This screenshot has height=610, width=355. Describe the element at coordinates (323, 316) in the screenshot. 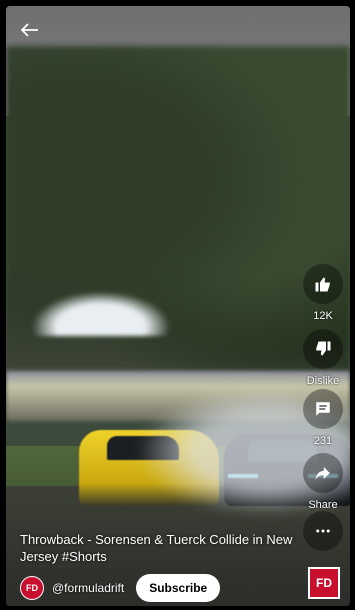

I see `like-count: 12K` at that location.